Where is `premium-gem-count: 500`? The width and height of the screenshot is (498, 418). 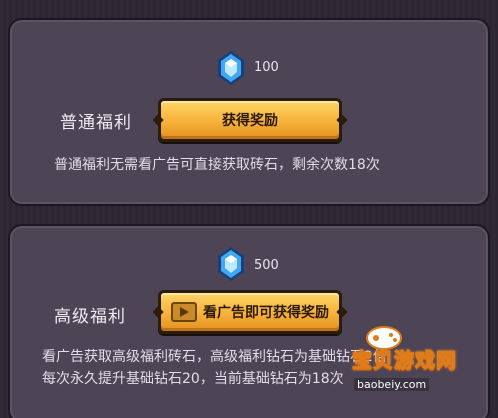
premium-gem-count: 500 is located at coordinates (266, 265).